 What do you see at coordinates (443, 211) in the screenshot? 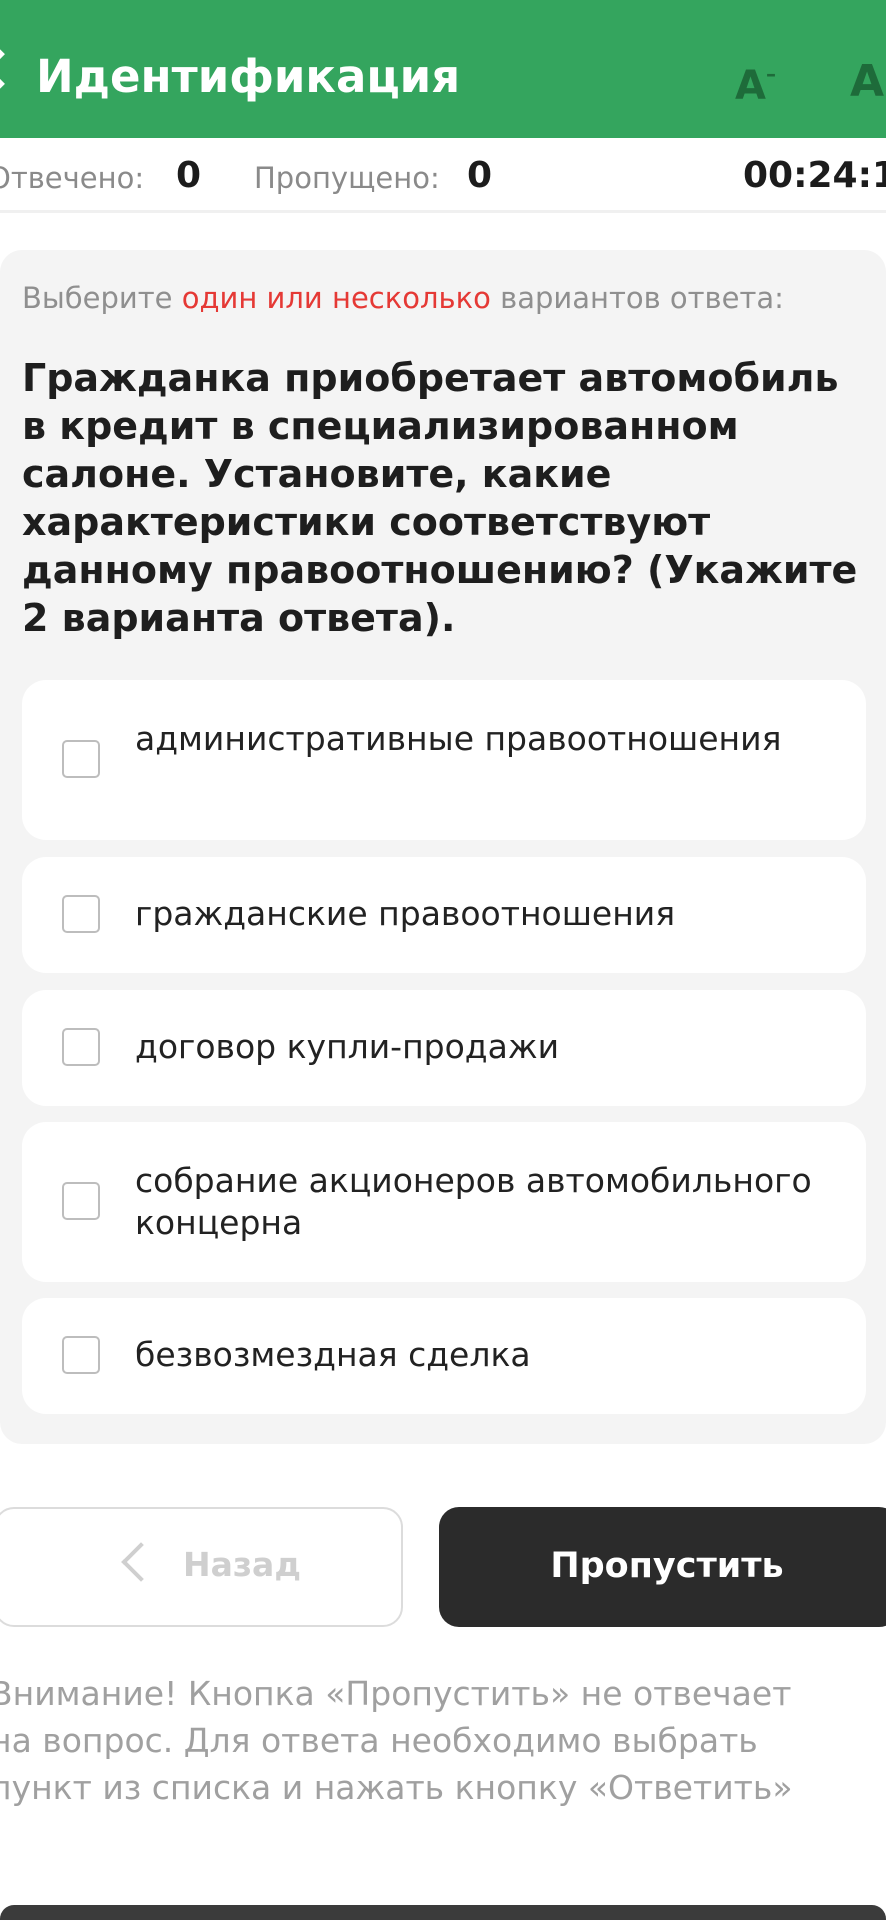
I see `divider` at bounding box center [443, 211].